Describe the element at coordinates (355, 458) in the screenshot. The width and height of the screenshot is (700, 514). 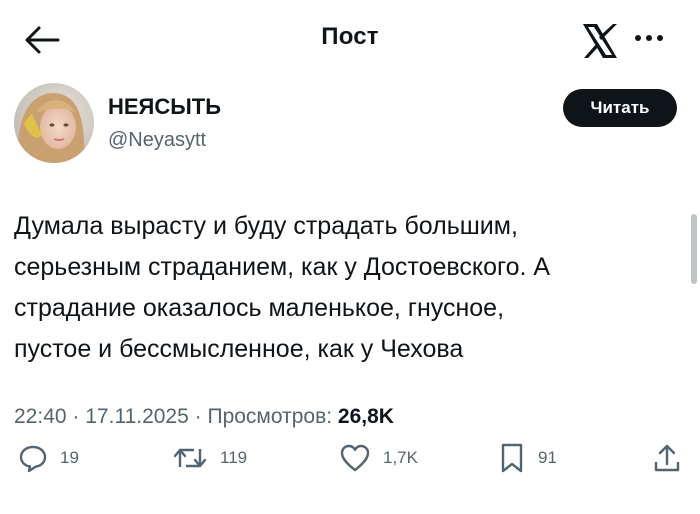
I see `heart-icon` at that location.